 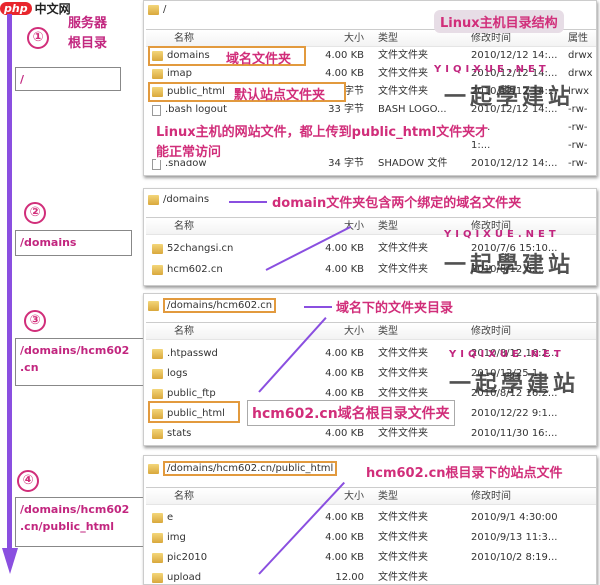 I want to click on path-bar: /domains/hcm602.cn, so click(x=212, y=305).